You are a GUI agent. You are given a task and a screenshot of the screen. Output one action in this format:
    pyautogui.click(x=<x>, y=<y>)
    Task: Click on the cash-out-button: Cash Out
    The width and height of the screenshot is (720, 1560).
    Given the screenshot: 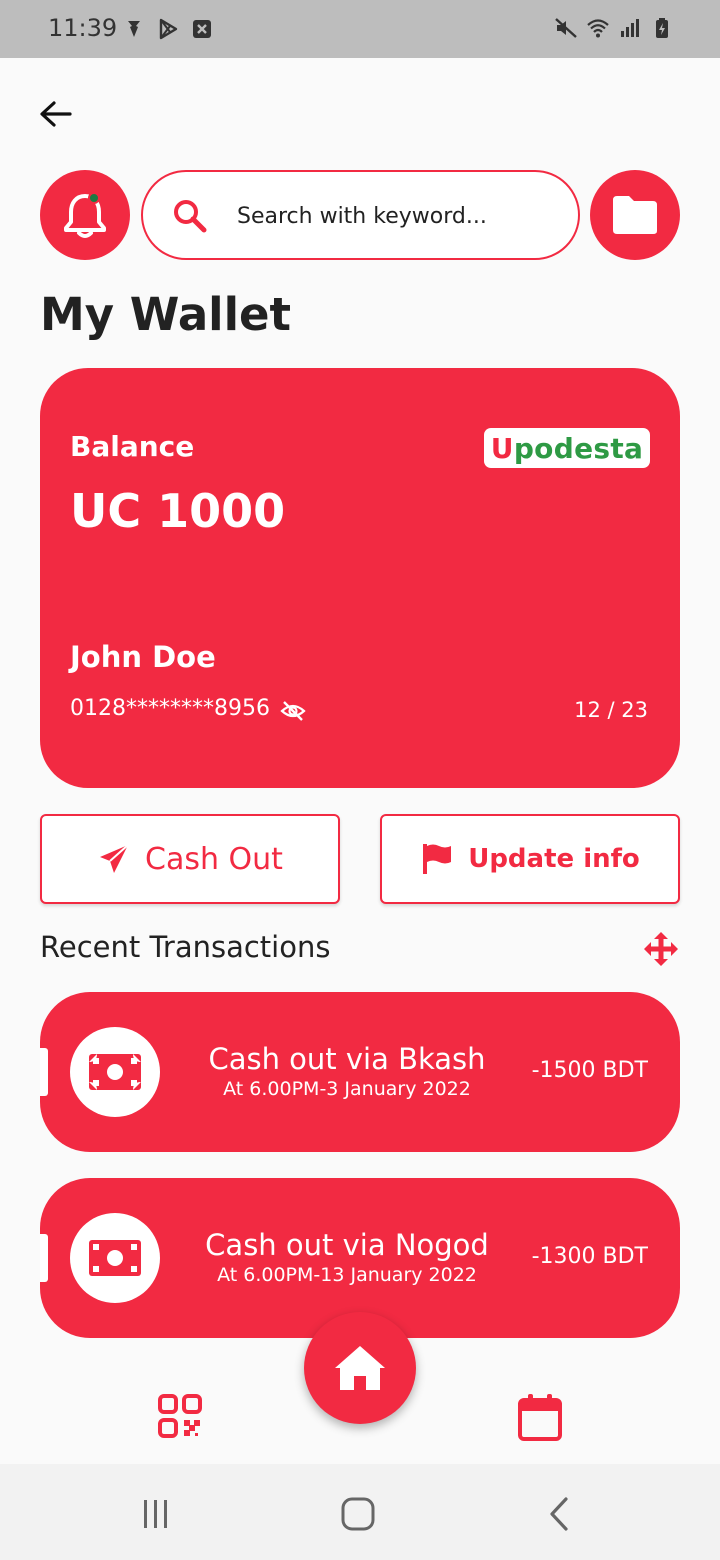 What is the action you would take?
    pyautogui.click(x=190, y=859)
    